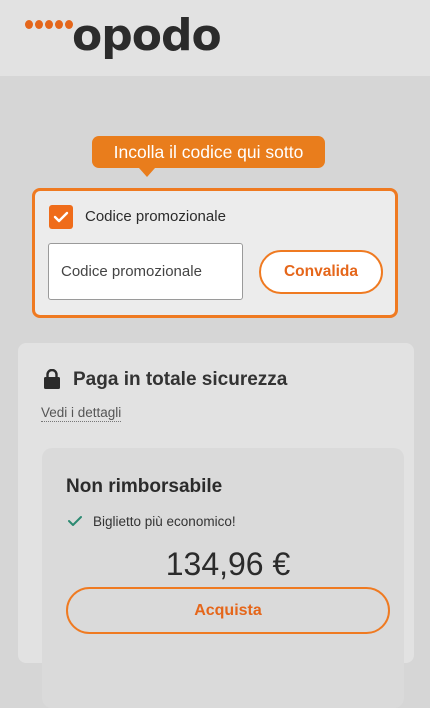  Describe the element at coordinates (145, 271) in the screenshot. I see `promo-code-input` at that location.